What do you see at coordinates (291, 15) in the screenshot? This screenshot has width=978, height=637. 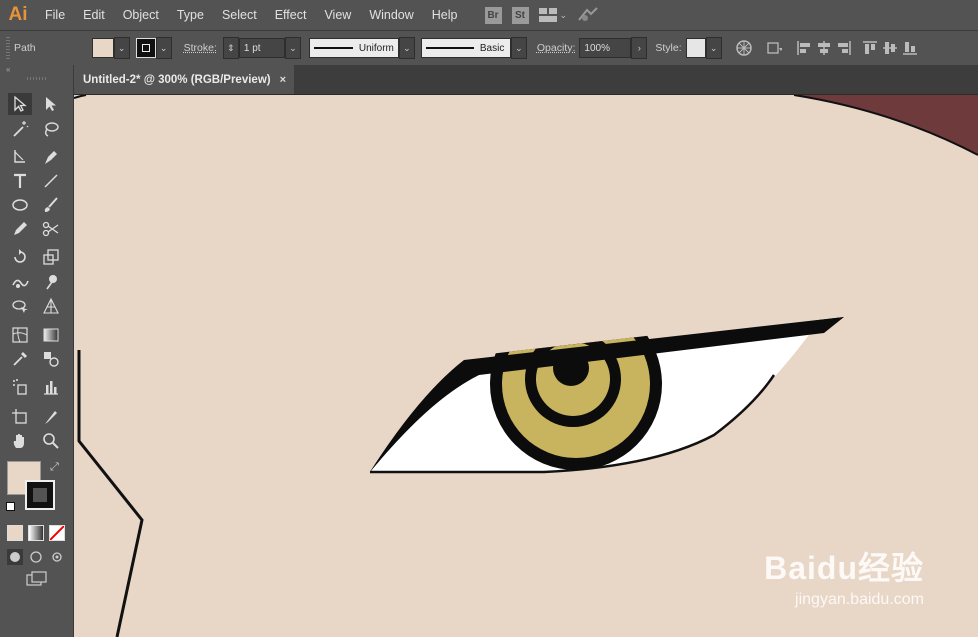 I see `menu-effect: Effect` at bounding box center [291, 15].